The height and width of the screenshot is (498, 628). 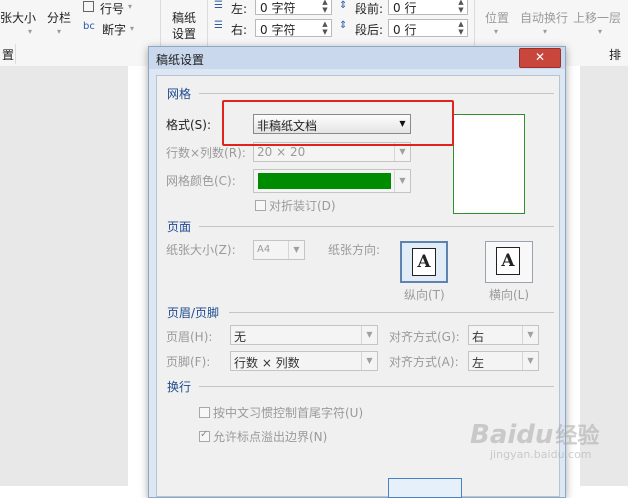 What do you see at coordinates (184, 17) in the screenshot?
I see `grid-paper-button-line1: 稿纸` at bounding box center [184, 17].